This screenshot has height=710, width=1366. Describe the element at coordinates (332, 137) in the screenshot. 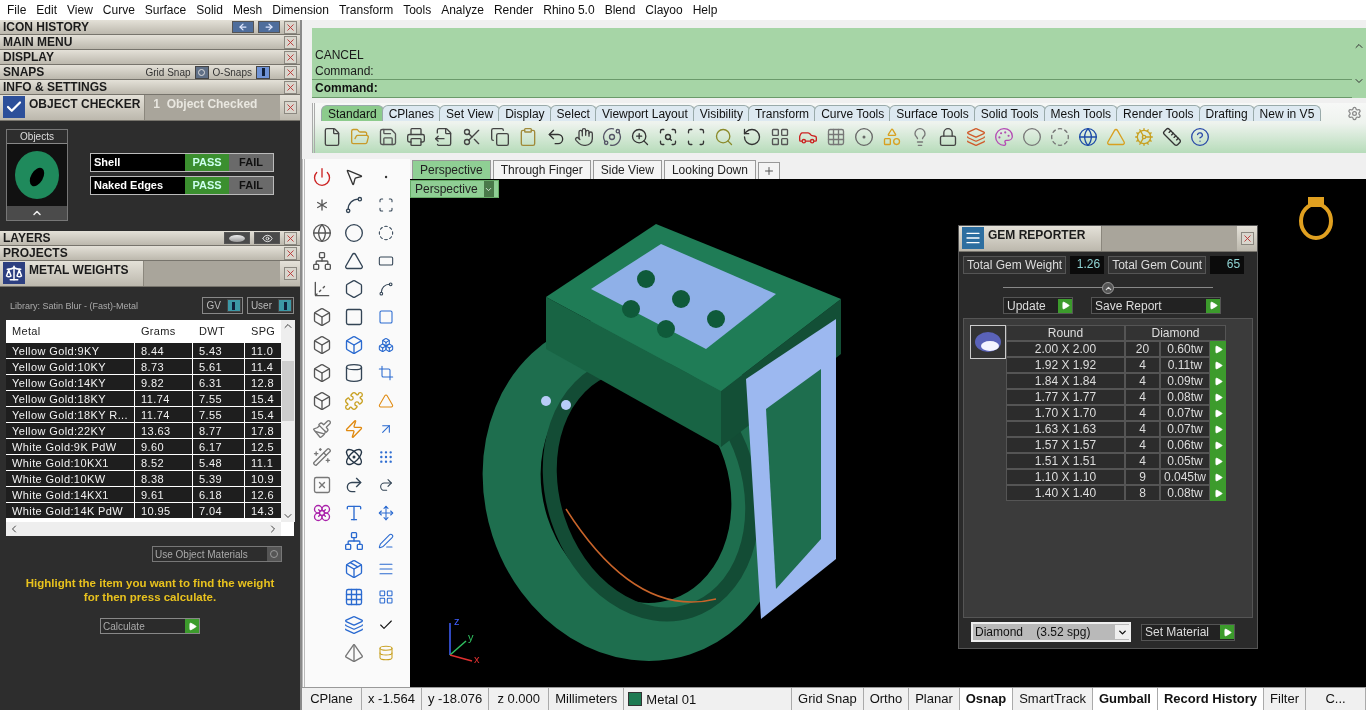

I see `page-icon` at that location.